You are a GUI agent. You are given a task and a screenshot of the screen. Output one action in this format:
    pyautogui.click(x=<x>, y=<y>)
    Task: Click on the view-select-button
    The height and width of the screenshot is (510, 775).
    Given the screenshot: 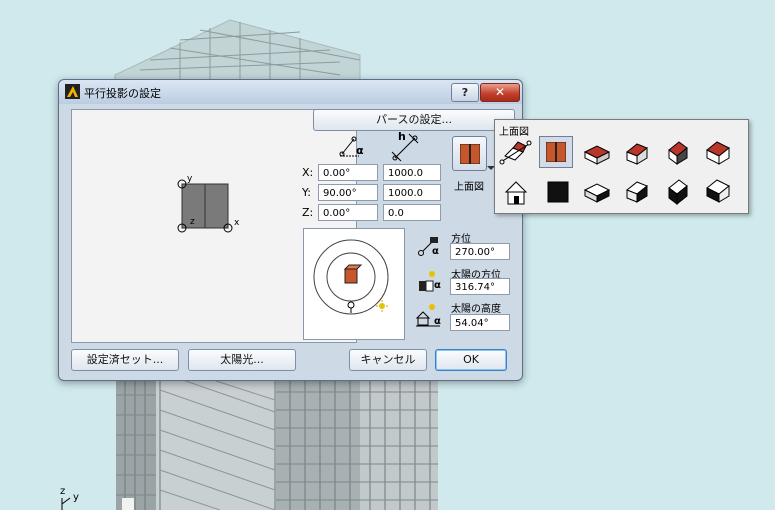 What is the action you would take?
    pyautogui.click(x=469, y=153)
    